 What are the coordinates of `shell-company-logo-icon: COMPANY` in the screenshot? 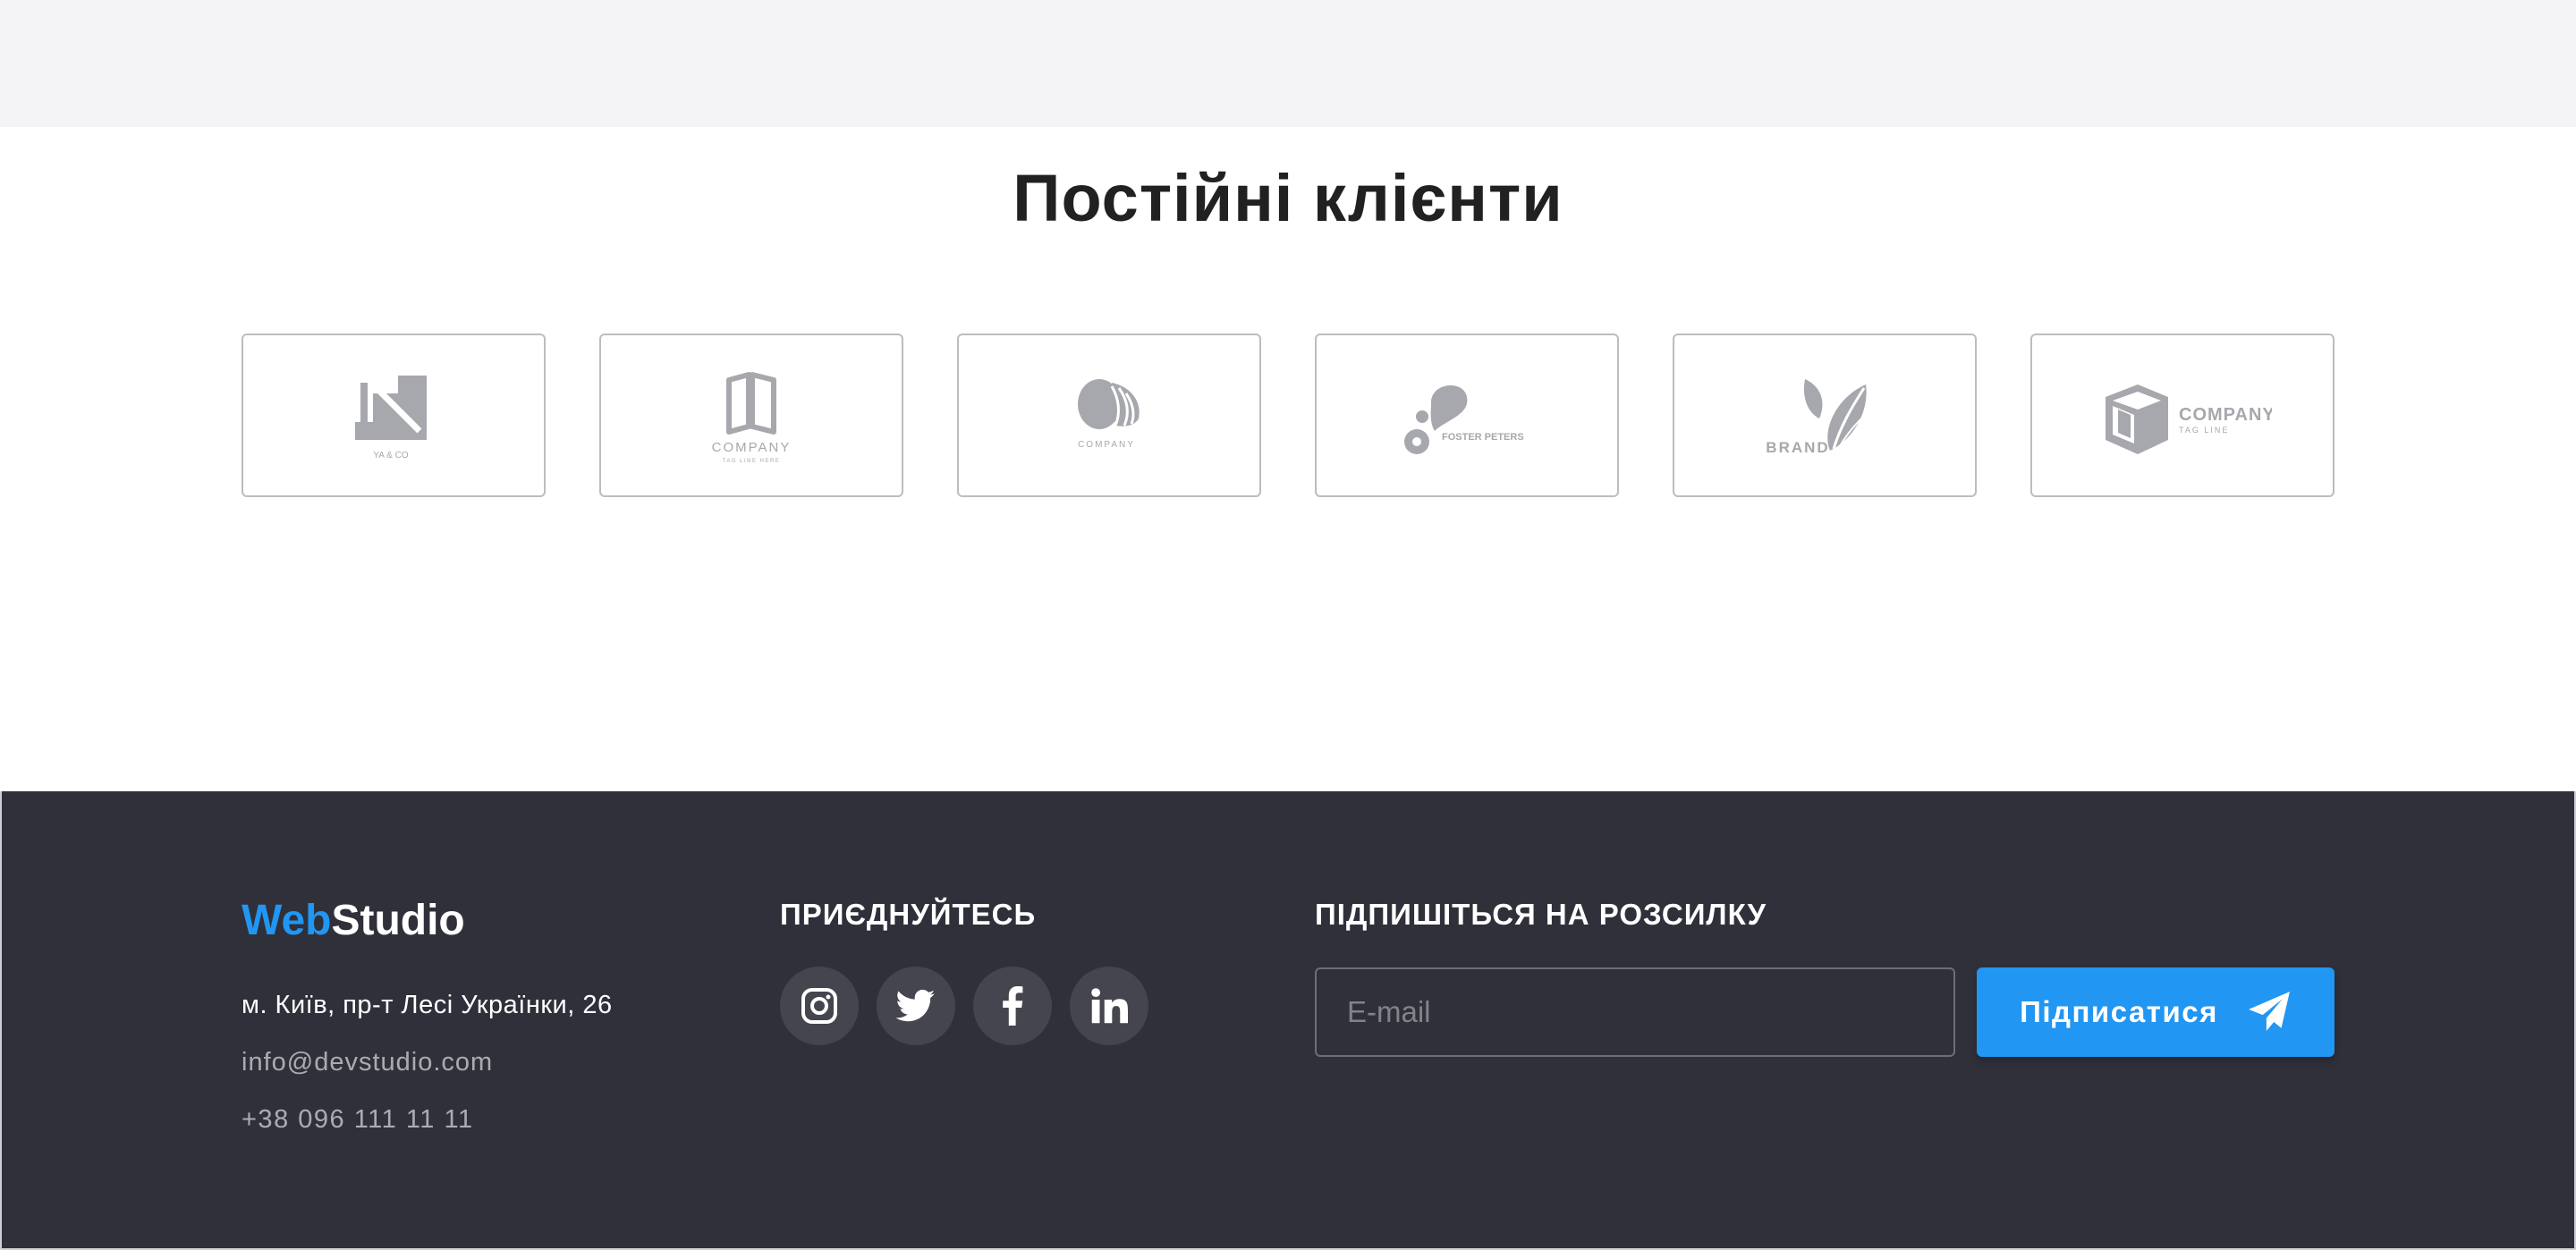 It's located at (1109, 414).